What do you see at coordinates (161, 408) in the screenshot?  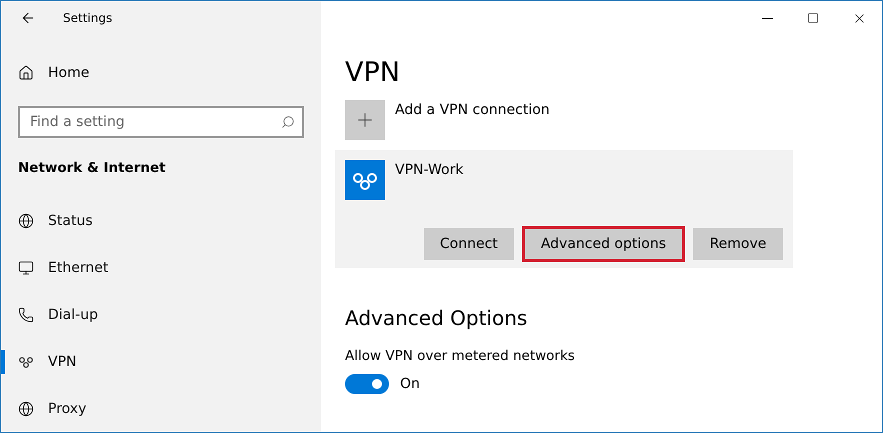 I see `sidebar-item: Proxy` at bounding box center [161, 408].